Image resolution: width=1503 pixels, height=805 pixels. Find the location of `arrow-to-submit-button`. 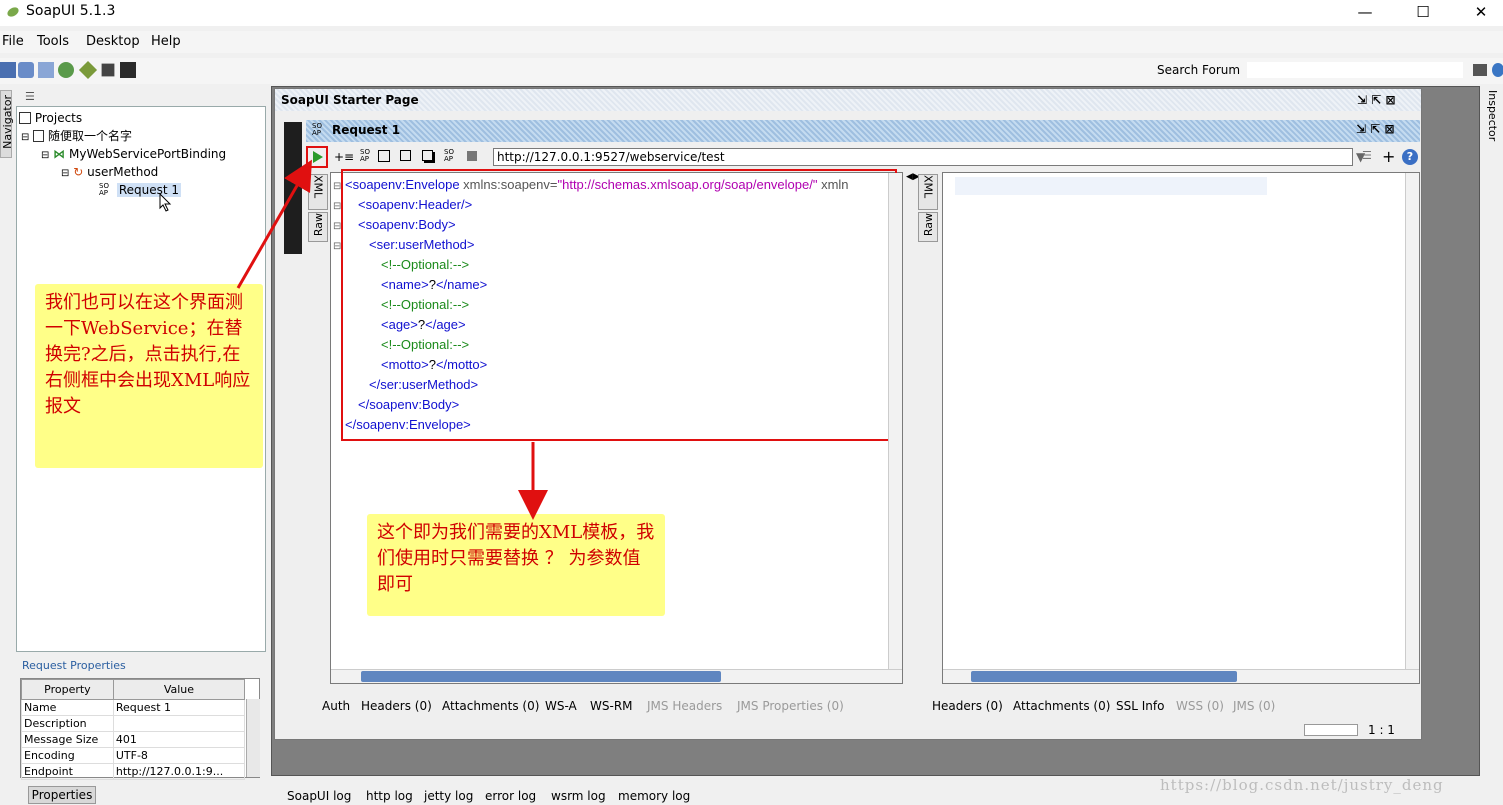

arrow-to-submit-button is located at coordinates (274, 224).